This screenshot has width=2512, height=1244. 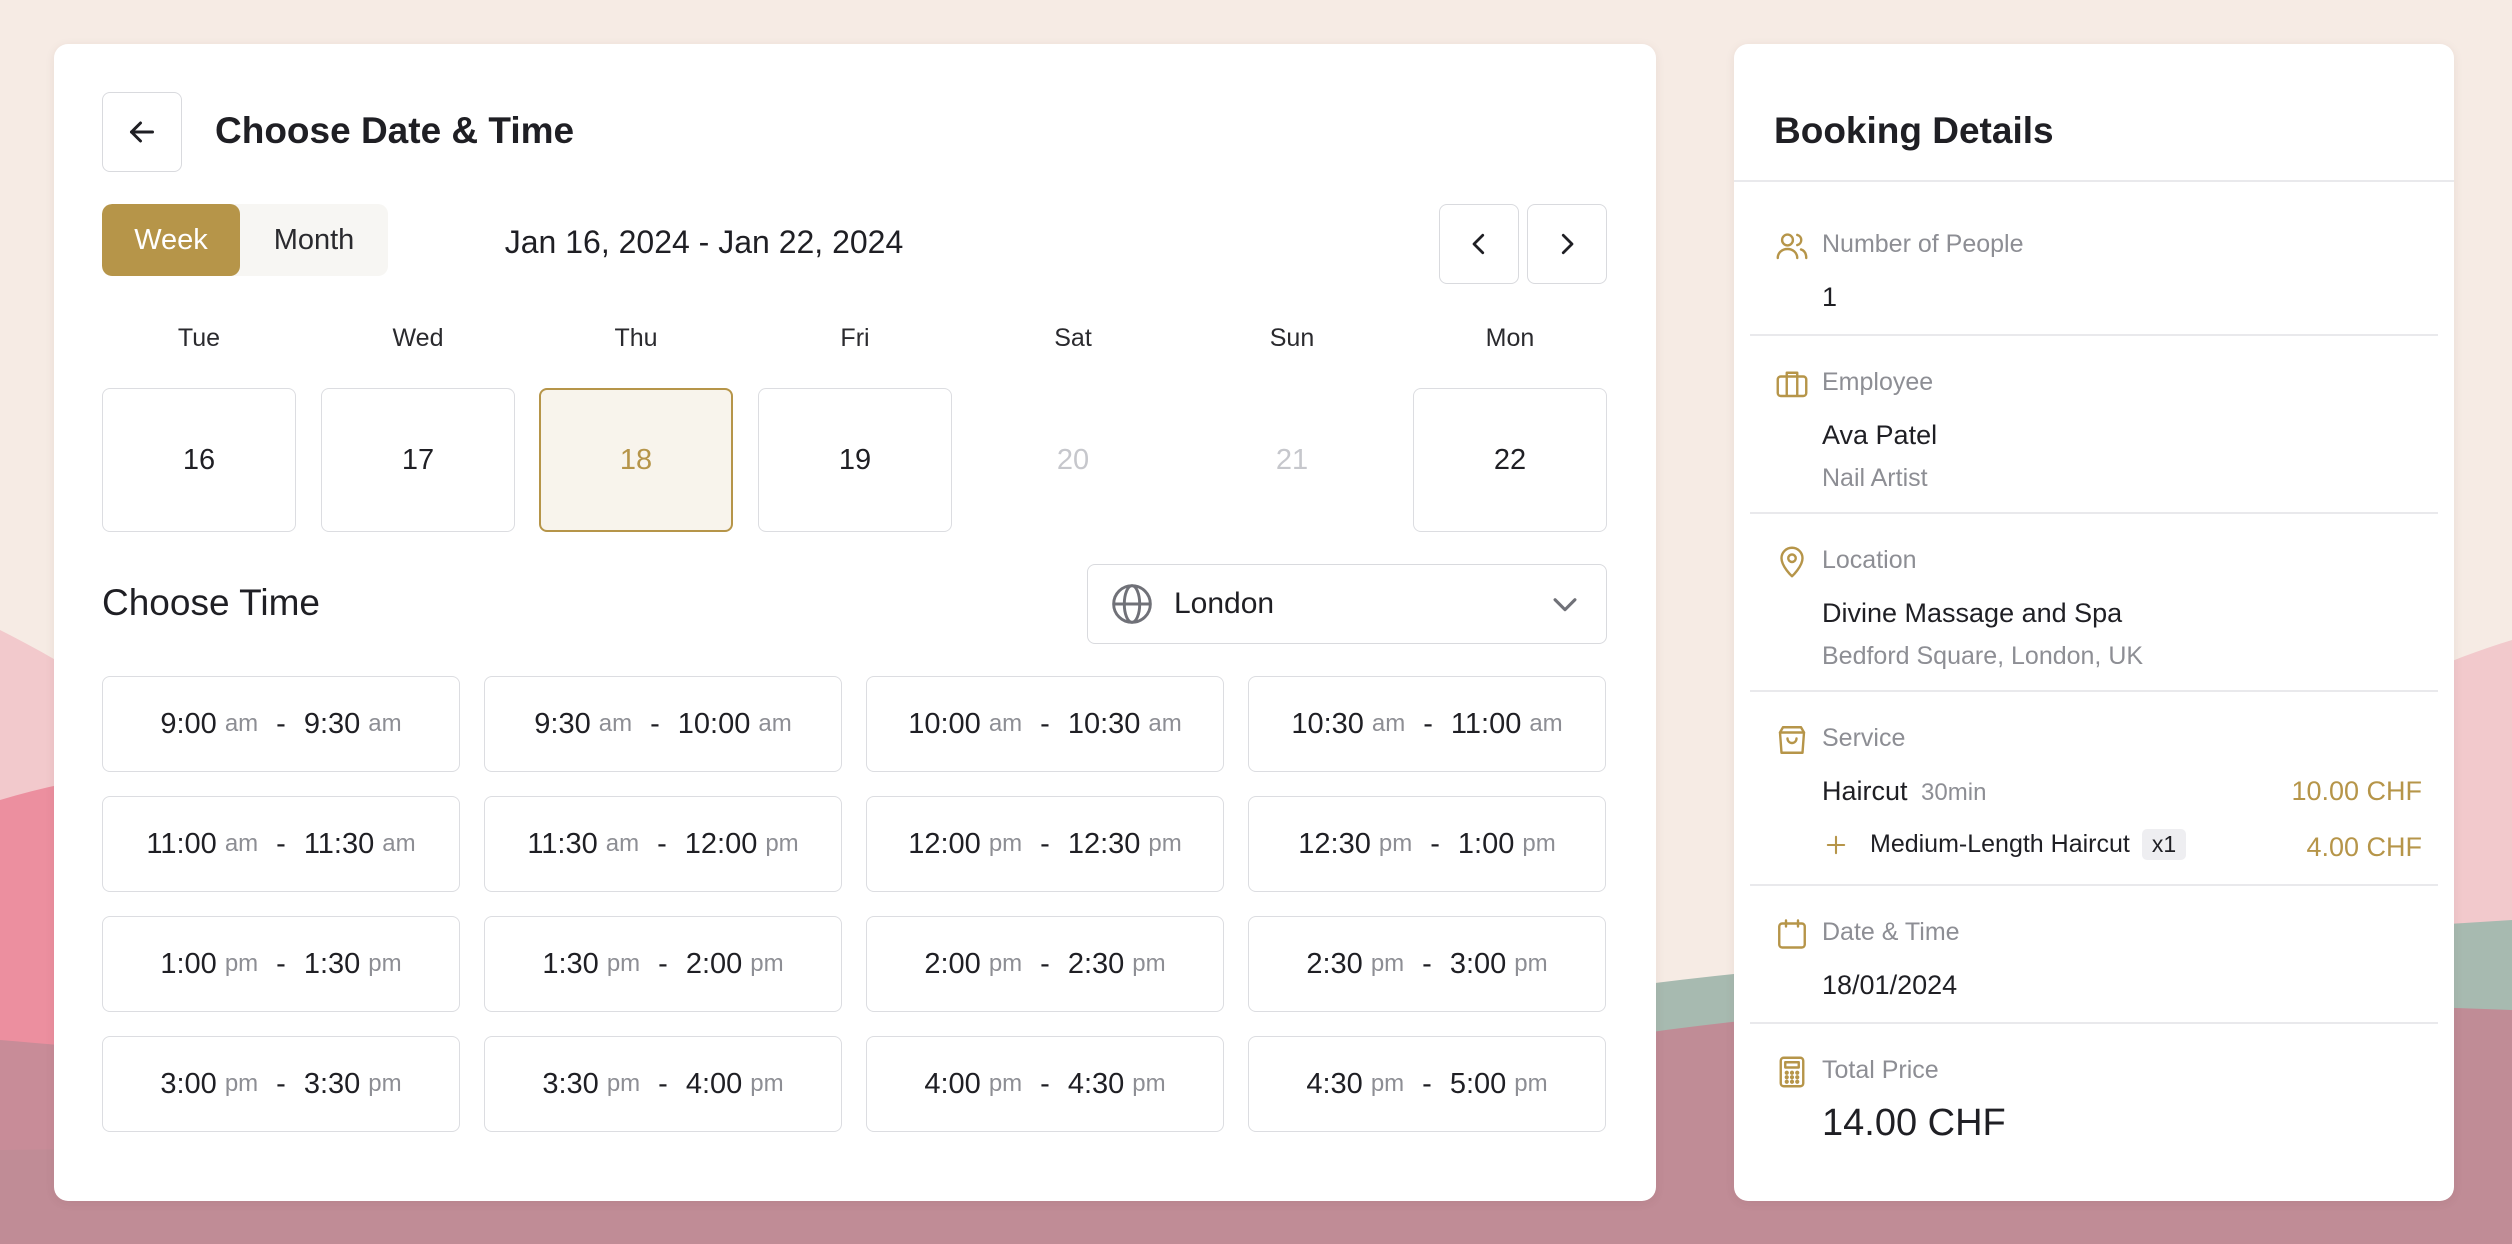 I want to click on time-slot: 4:30 pm -5:00 pm, so click(x=1427, y=1084).